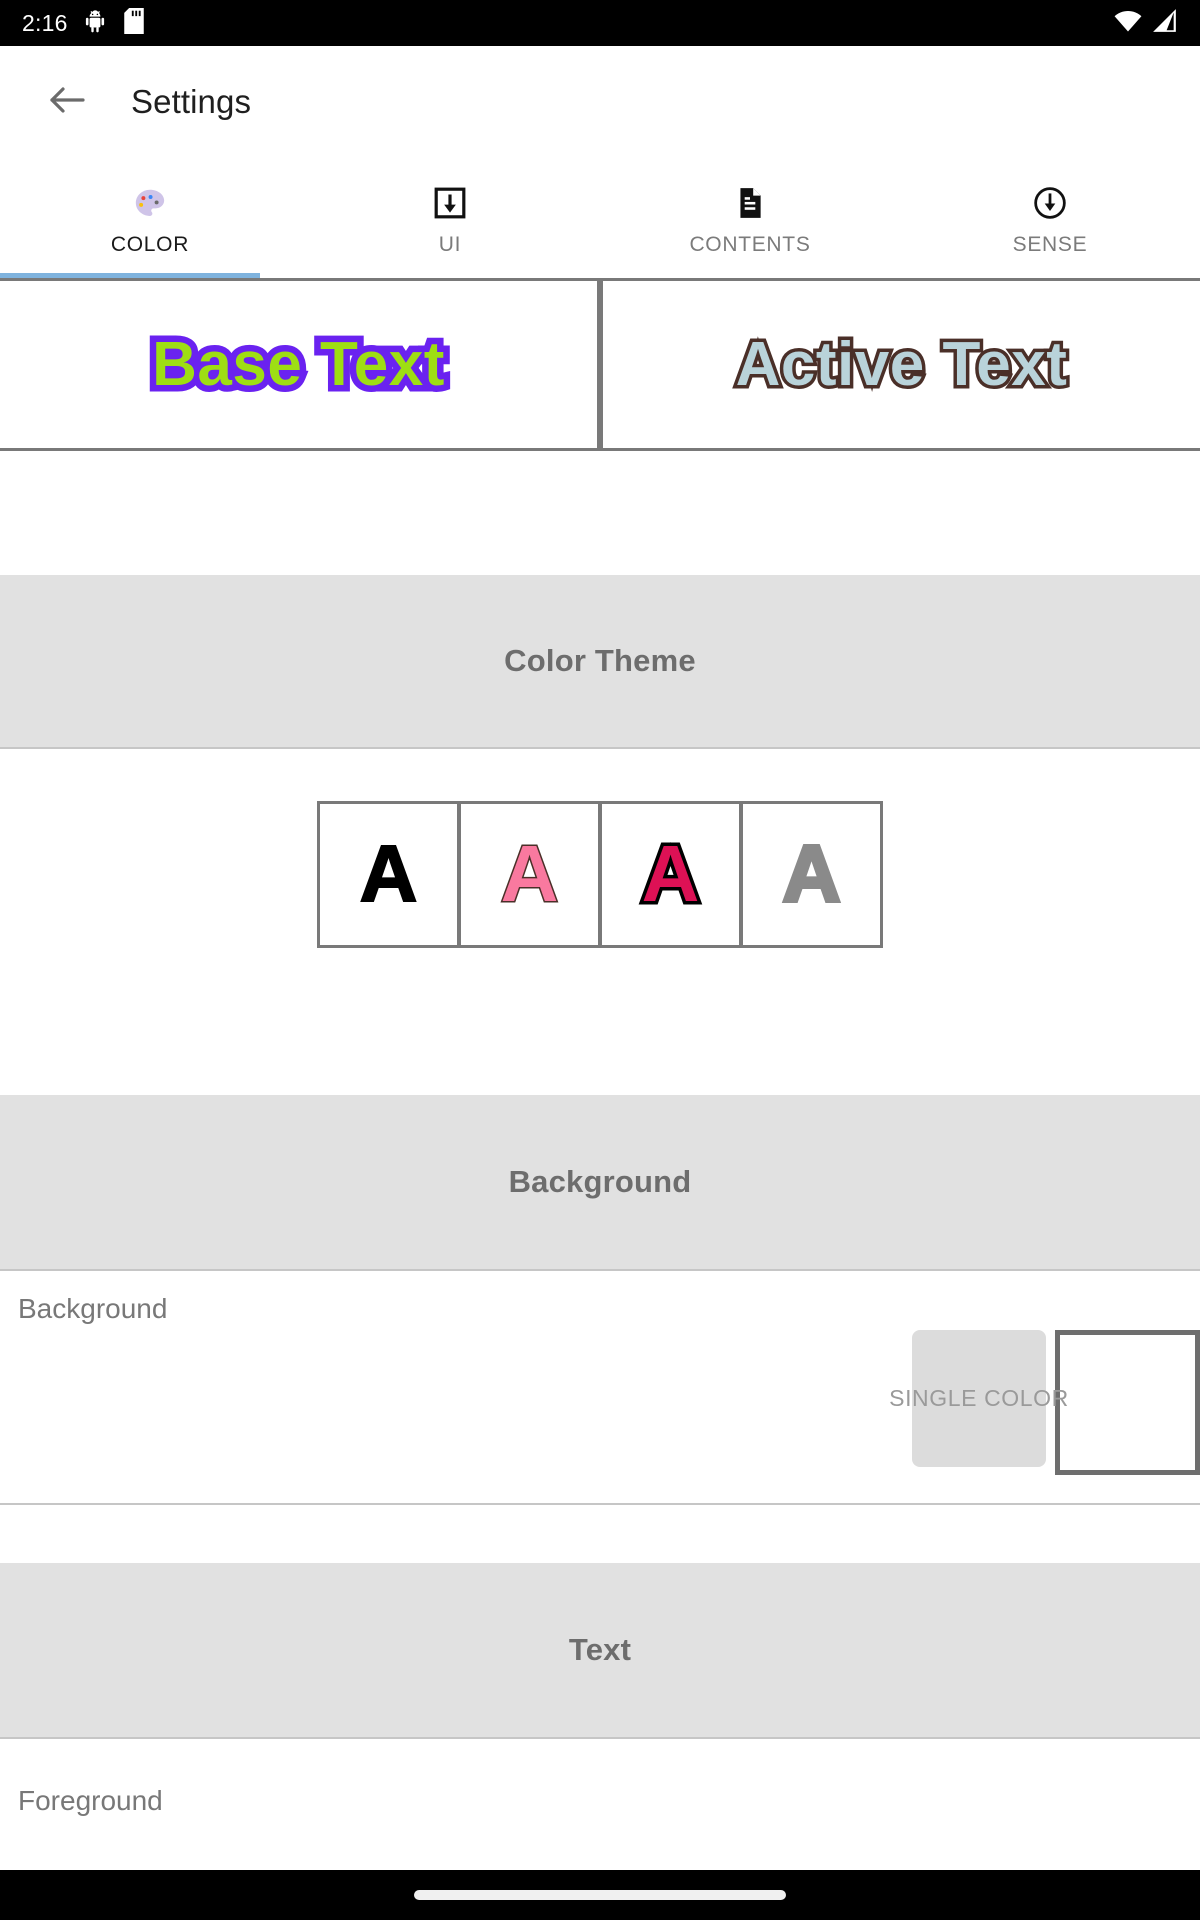 The width and height of the screenshot is (1200, 1920). What do you see at coordinates (1128, 23) in the screenshot?
I see `wifi-icon` at bounding box center [1128, 23].